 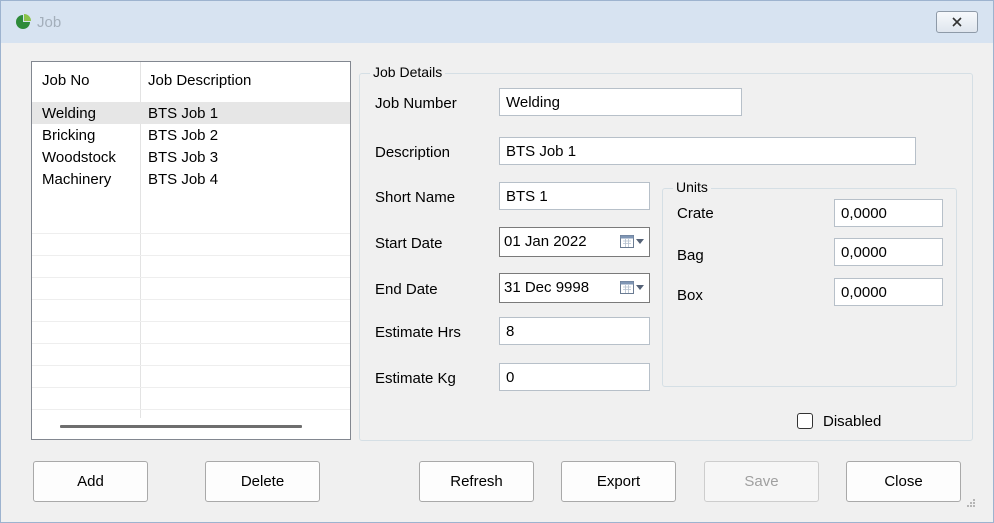 I want to click on box-input: 0,0000, so click(x=888, y=292).